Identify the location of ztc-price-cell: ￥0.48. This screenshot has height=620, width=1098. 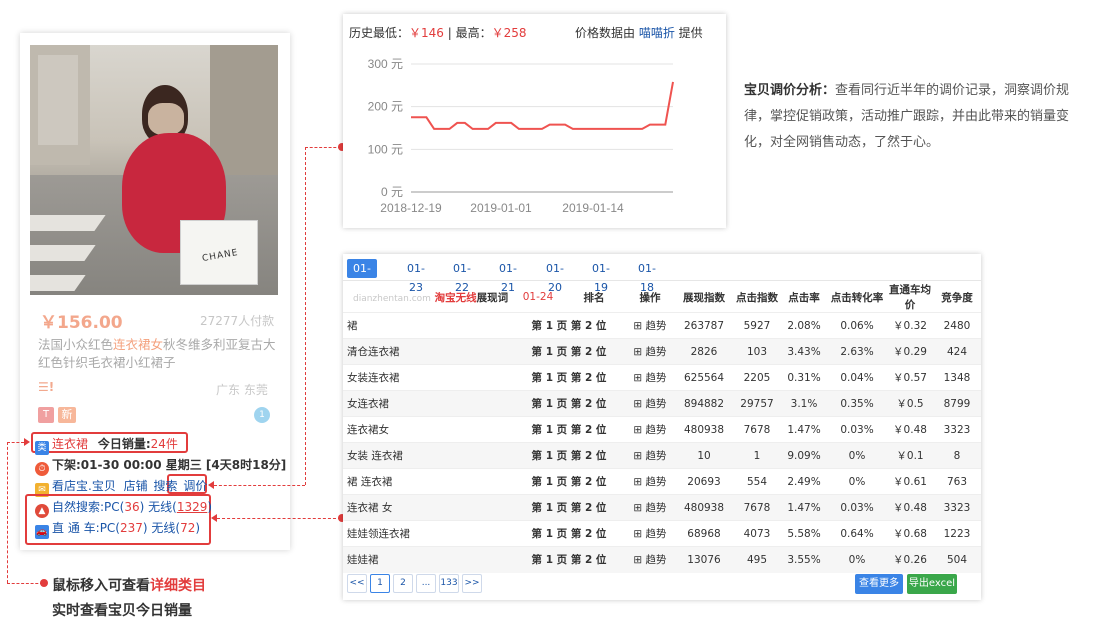
(910, 429).